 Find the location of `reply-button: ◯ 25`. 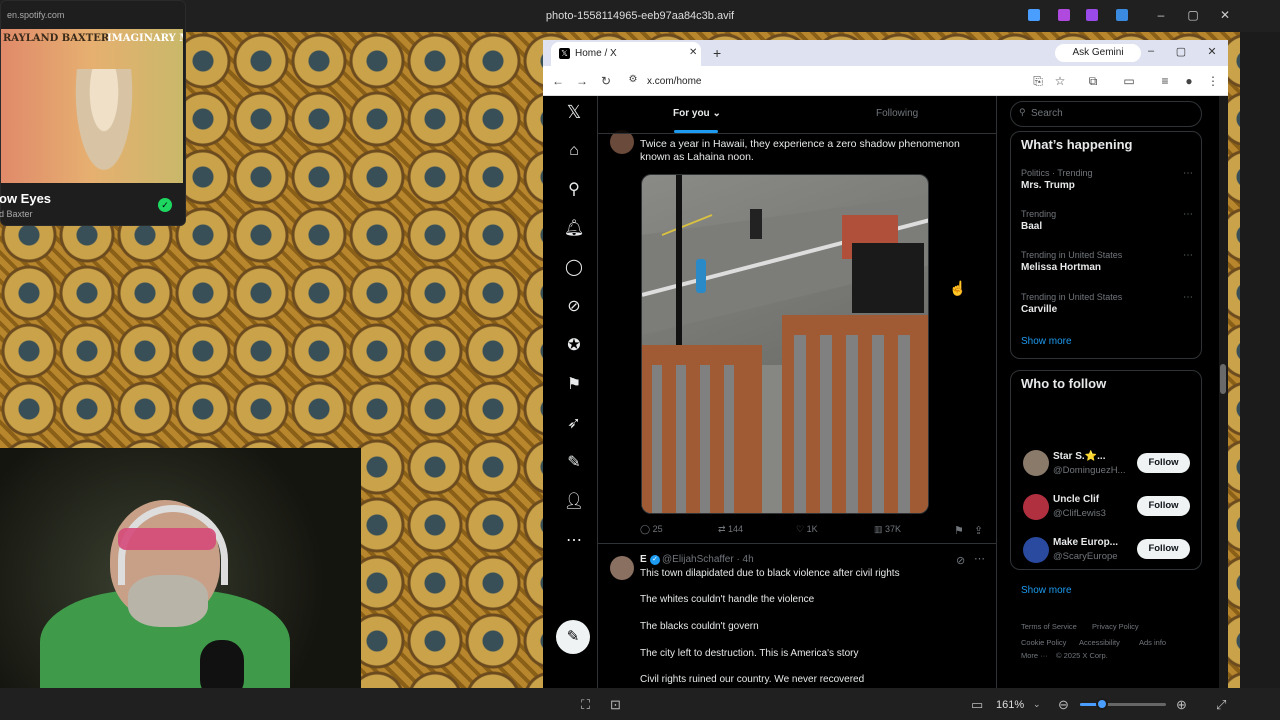

reply-button: ◯ 25 is located at coordinates (651, 529).